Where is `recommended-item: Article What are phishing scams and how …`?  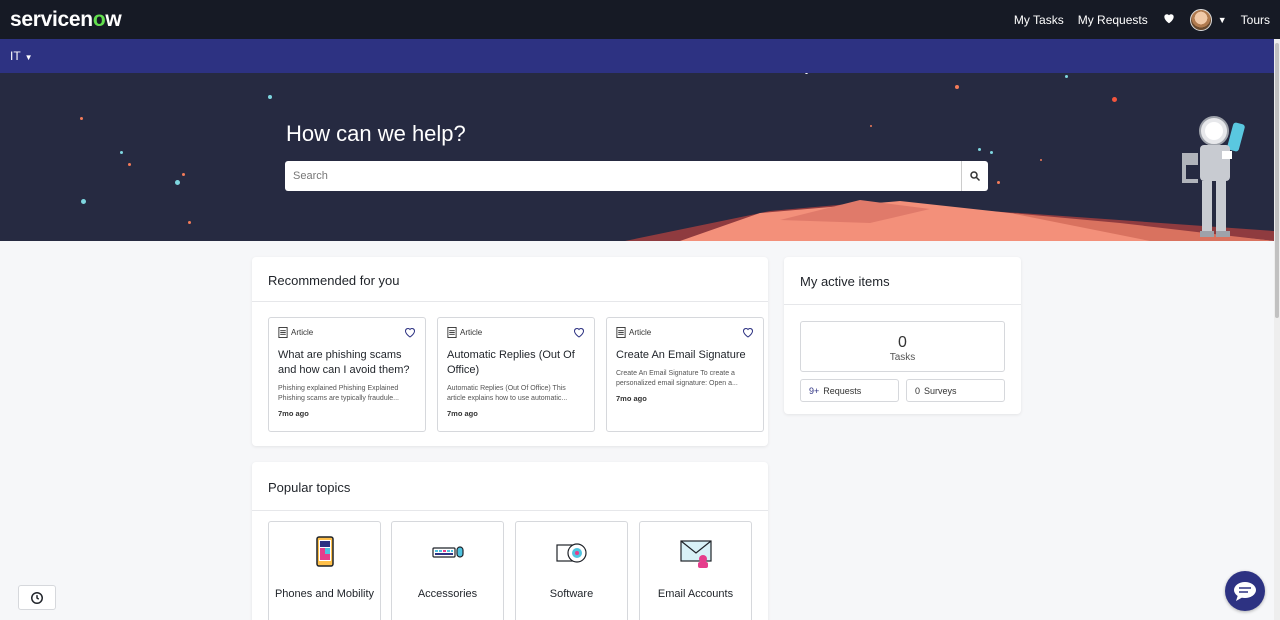
recommended-item: Article What are phishing scams and how … is located at coordinates (347, 374).